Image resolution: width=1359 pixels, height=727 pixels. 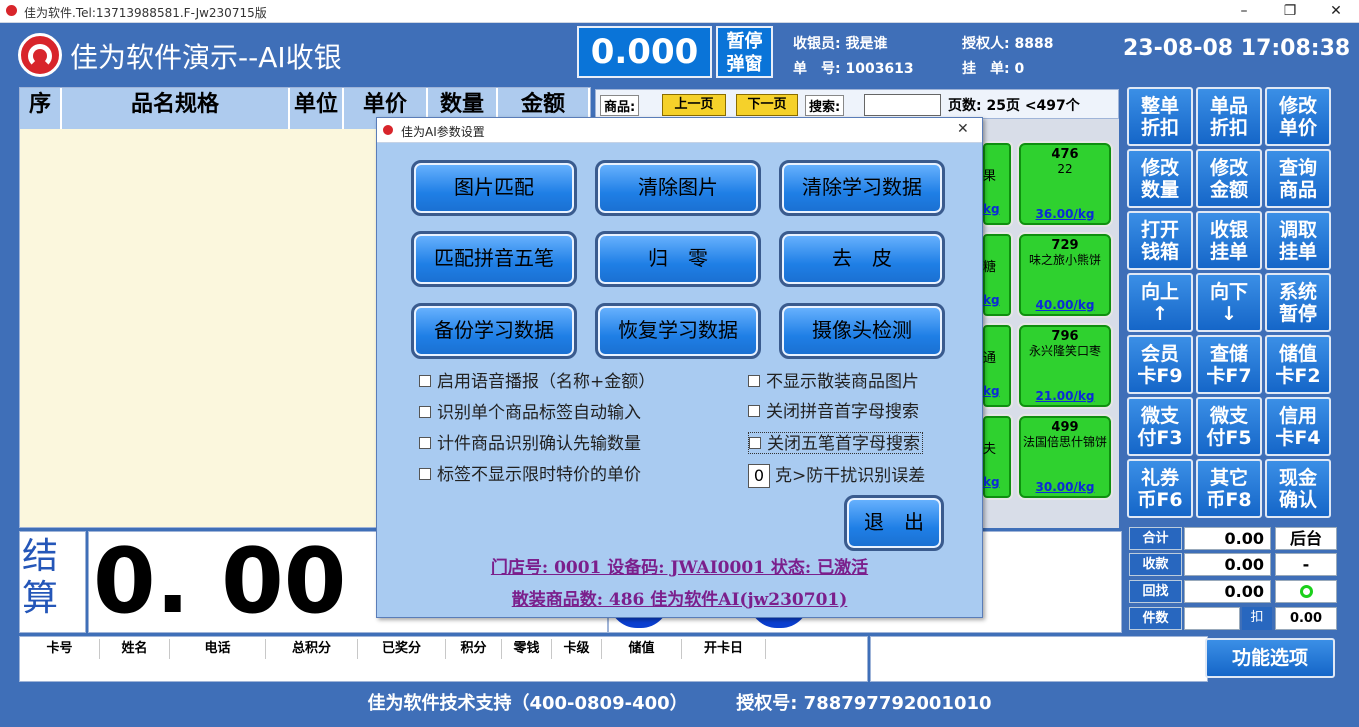 I want to click on received-value: 0.00, so click(x=1227, y=564).